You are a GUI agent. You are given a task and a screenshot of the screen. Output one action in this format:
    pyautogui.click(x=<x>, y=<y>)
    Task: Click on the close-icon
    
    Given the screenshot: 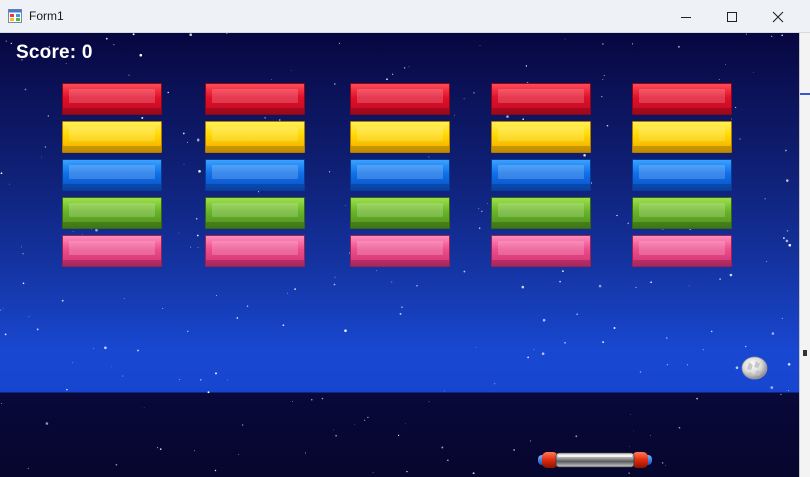 What is the action you would take?
    pyautogui.click(x=778, y=16)
    